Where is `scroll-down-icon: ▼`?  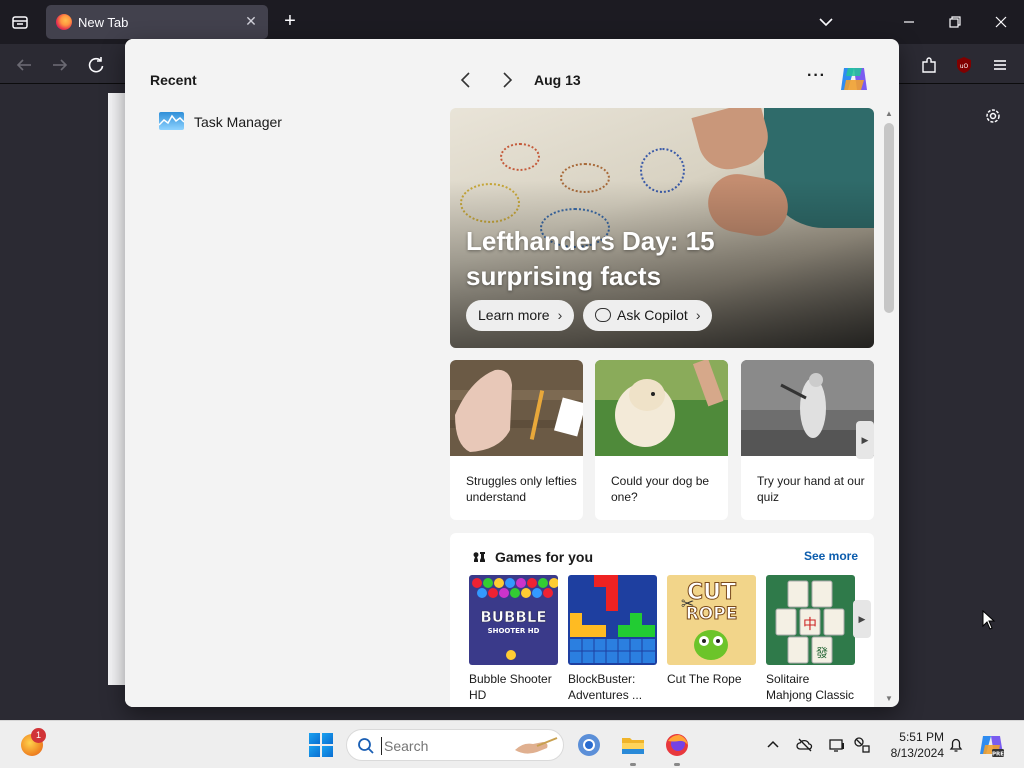 scroll-down-icon: ▼ is located at coordinates (889, 699).